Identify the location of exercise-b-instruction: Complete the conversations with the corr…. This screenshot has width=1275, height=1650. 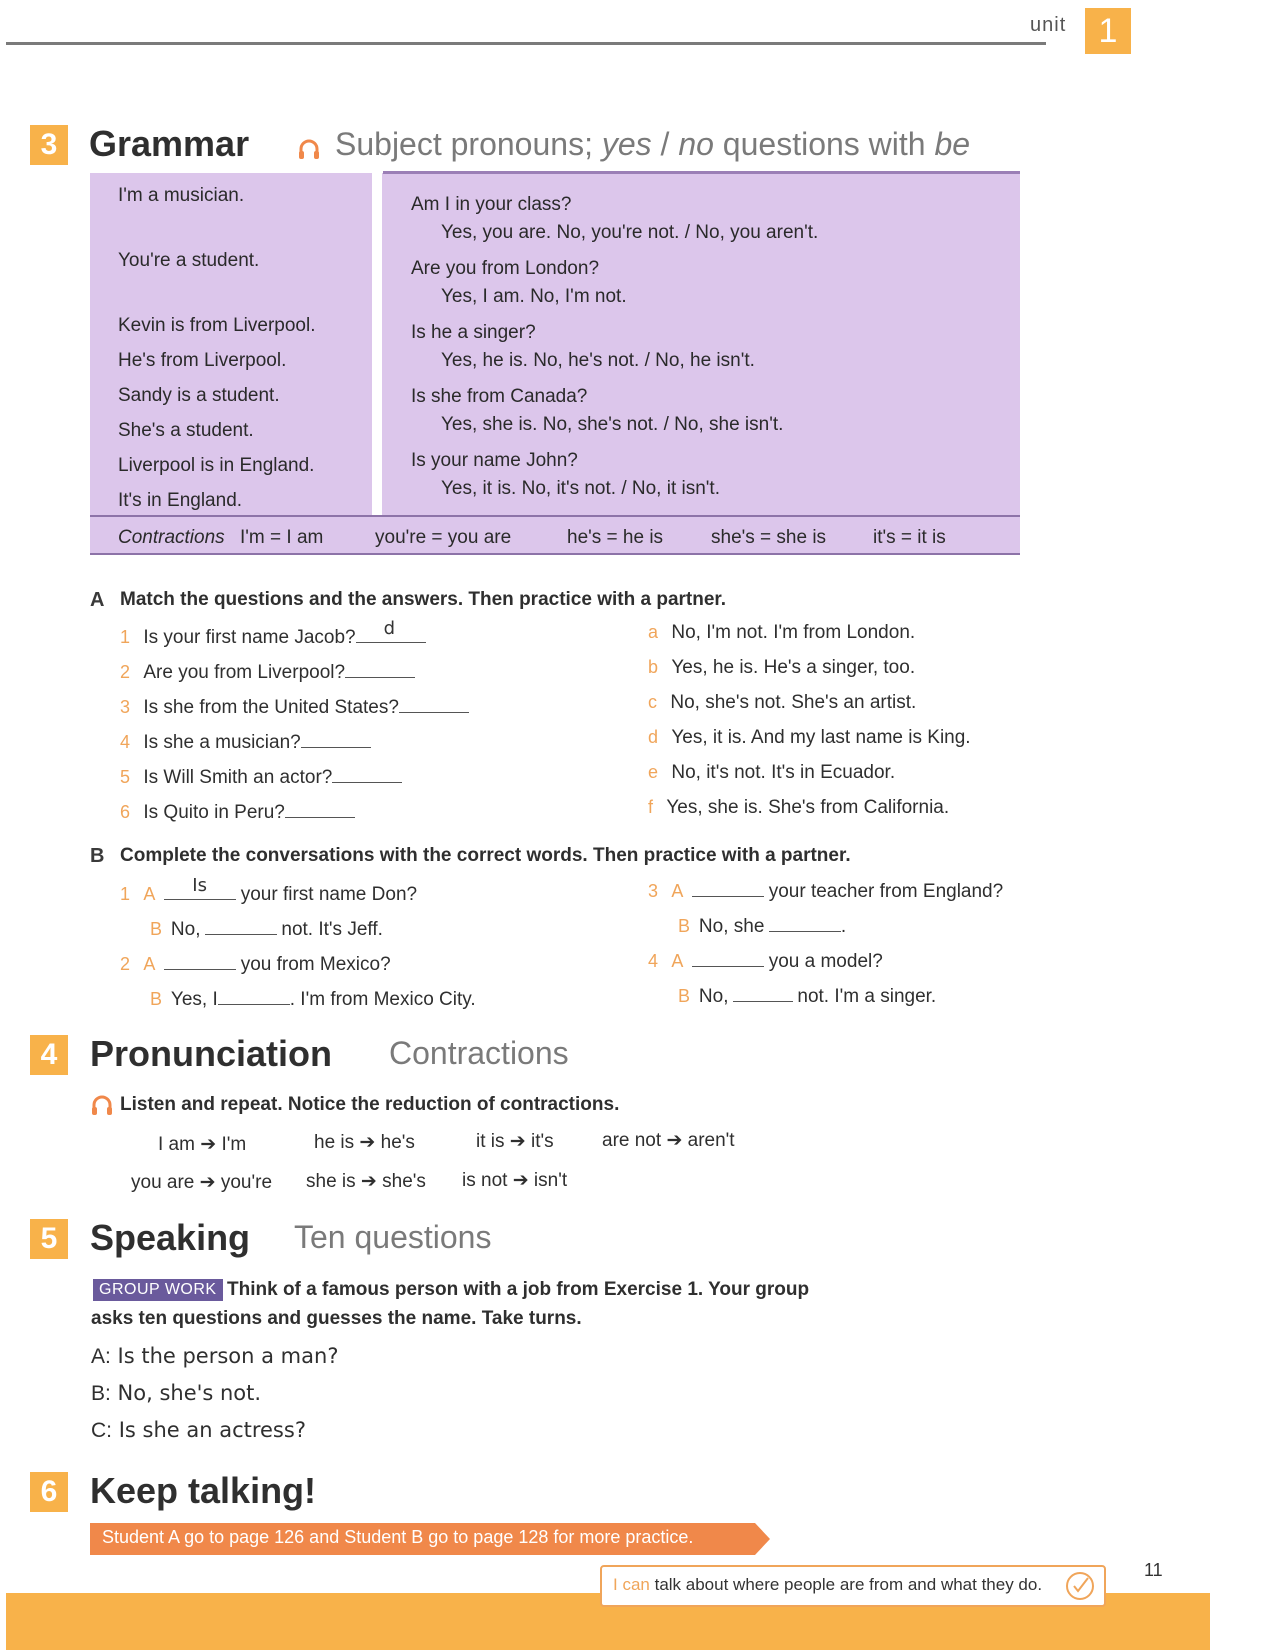
(485, 855).